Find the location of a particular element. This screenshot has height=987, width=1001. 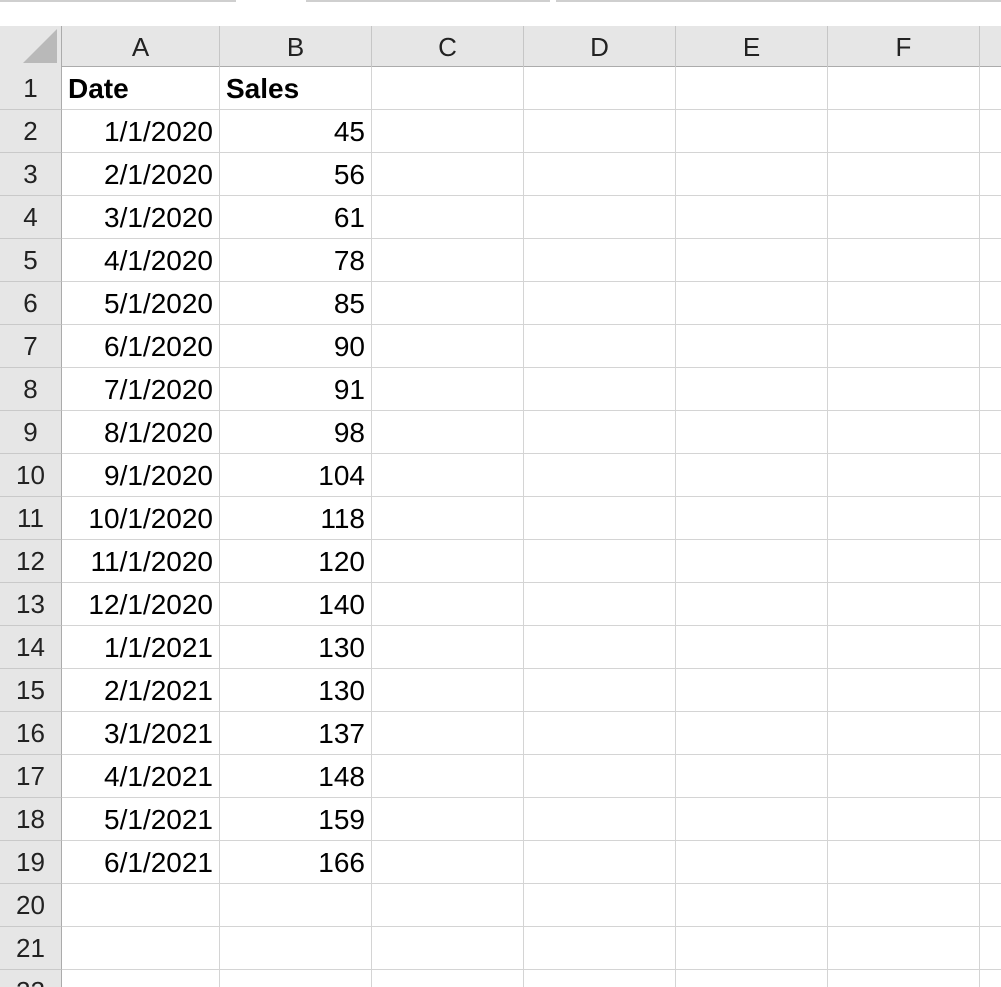

column-header-e: E is located at coordinates (752, 46).